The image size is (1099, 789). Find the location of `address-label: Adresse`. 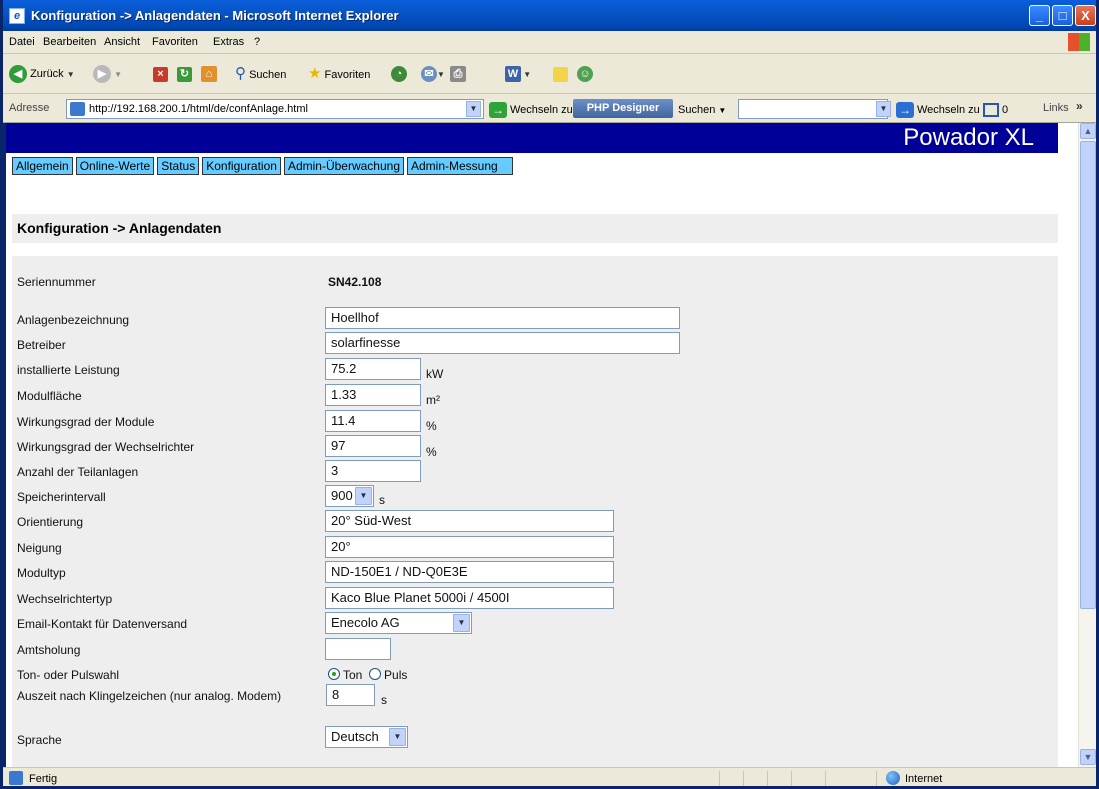

address-label: Adresse is located at coordinates (29, 108).